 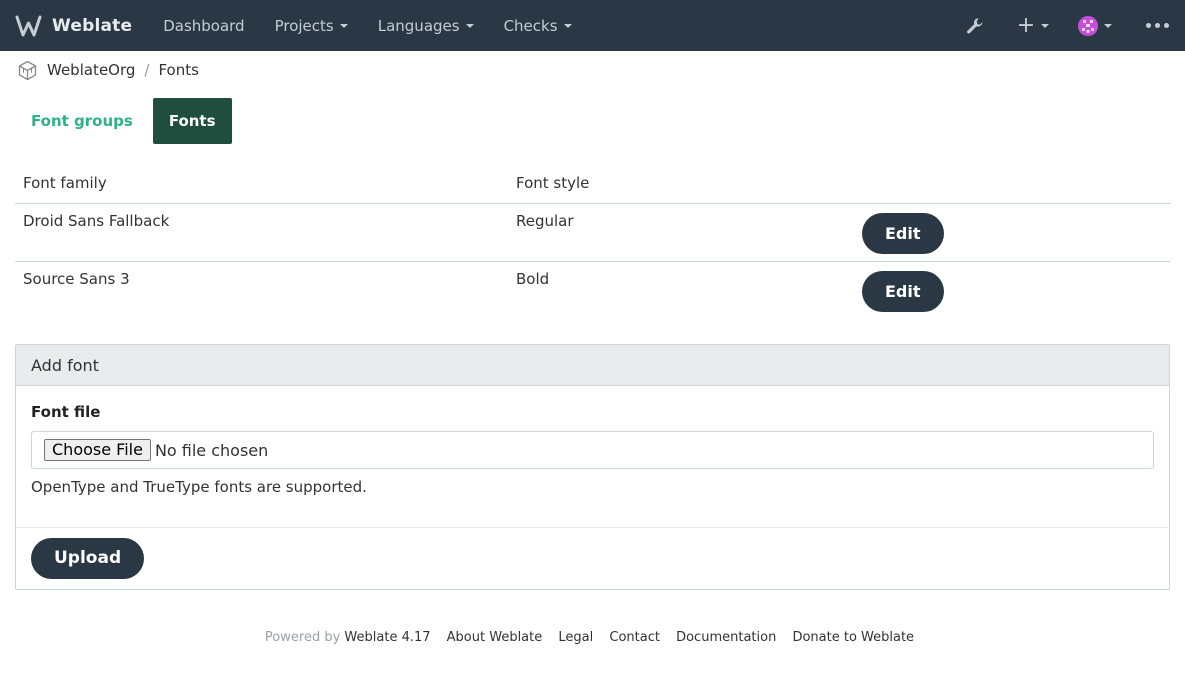 What do you see at coordinates (726, 637) in the screenshot?
I see `footer-link-documentation: Documentation` at bounding box center [726, 637].